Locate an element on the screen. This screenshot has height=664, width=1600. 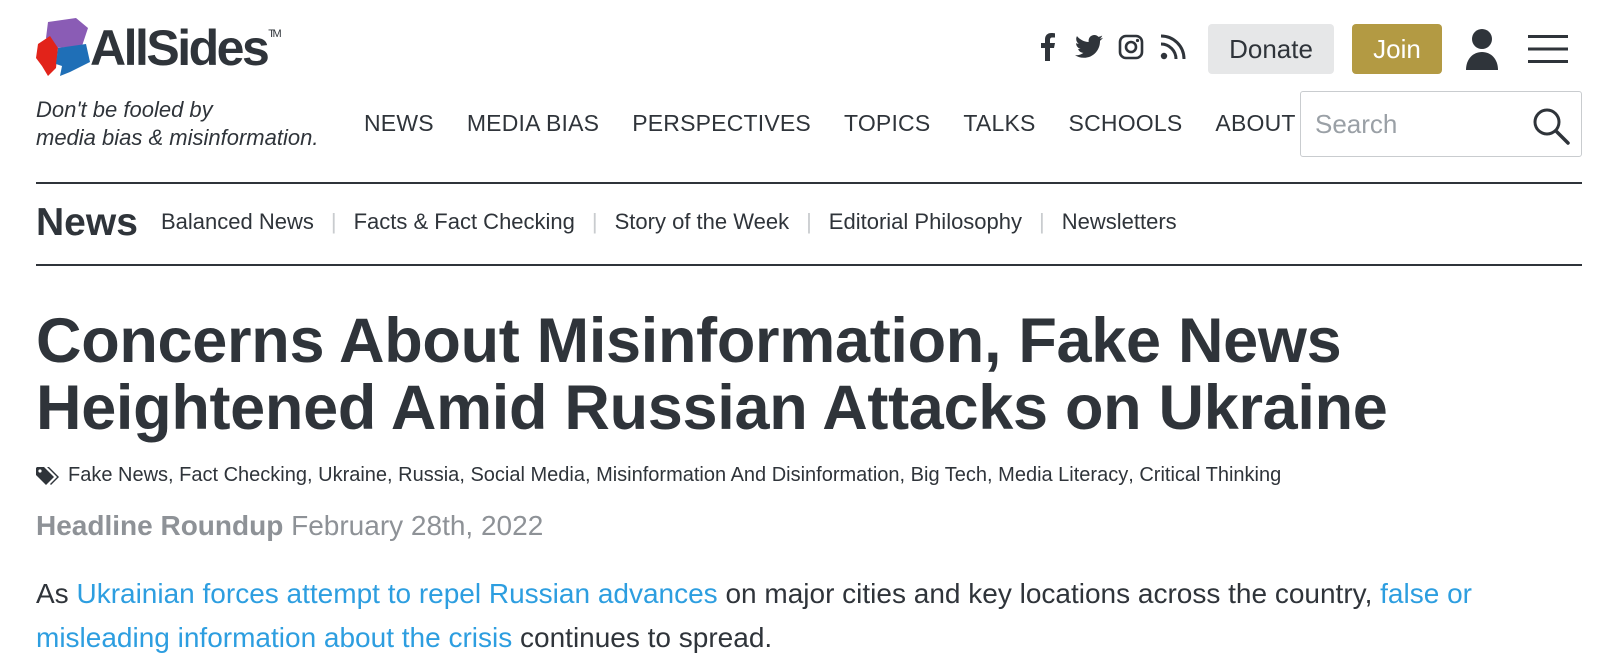
nav-item-perspectives: PERSPECTIVES is located at coordinates (721, 123).